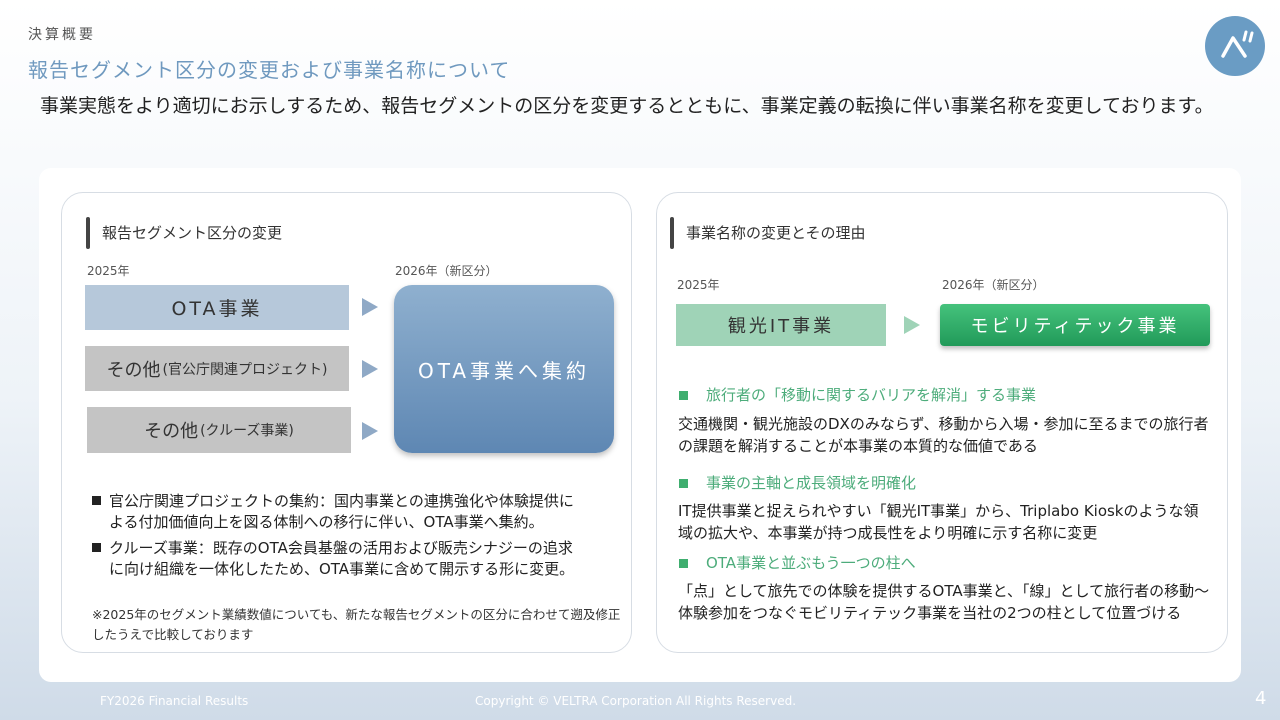  I want to click on reason-heading: OTA事業と並ぶもう一つの柱へ, so click(797, 562).